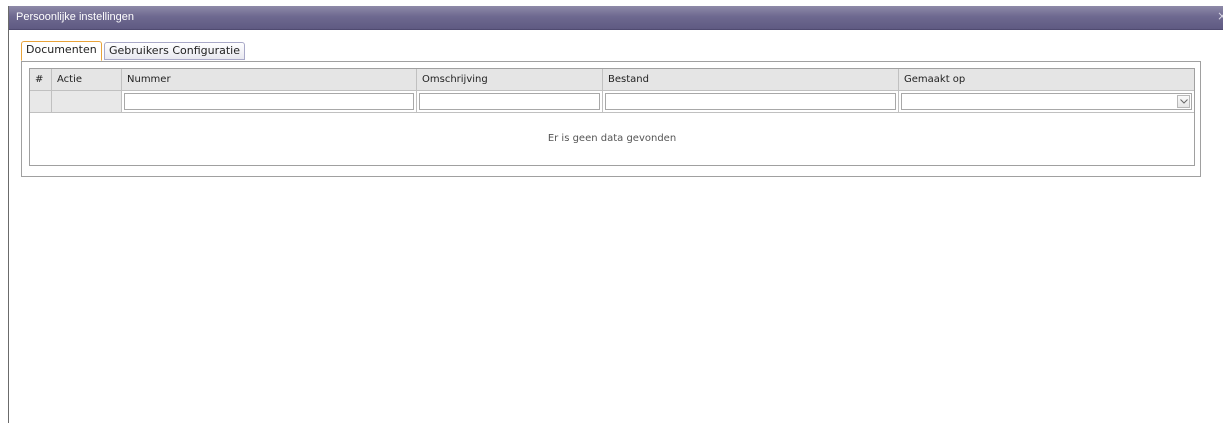  I want to click on window-titlebar: Persoonlijke instellingen ×, so click(616, 18).